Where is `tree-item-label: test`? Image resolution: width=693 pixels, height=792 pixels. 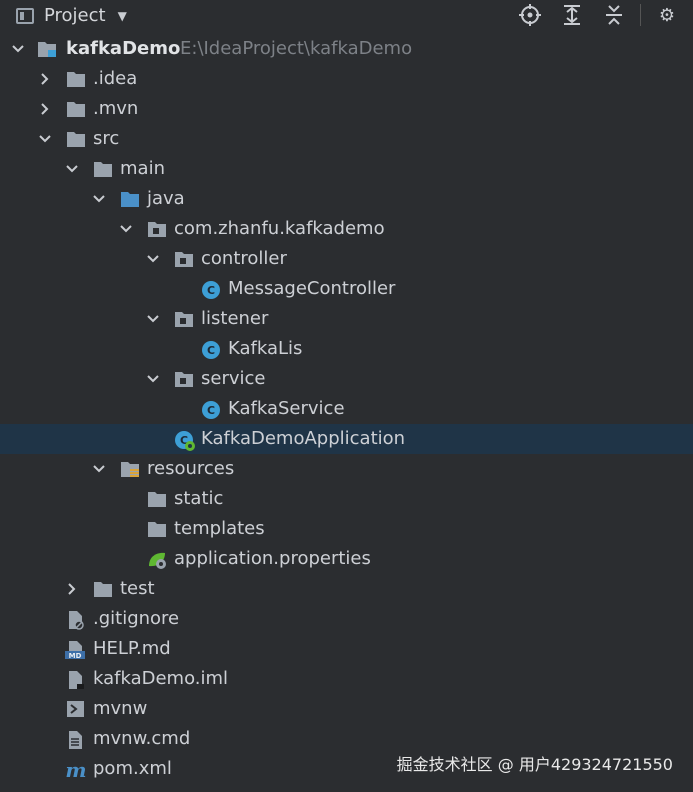
tree-item-label: test is located at coordinates (137, 588).